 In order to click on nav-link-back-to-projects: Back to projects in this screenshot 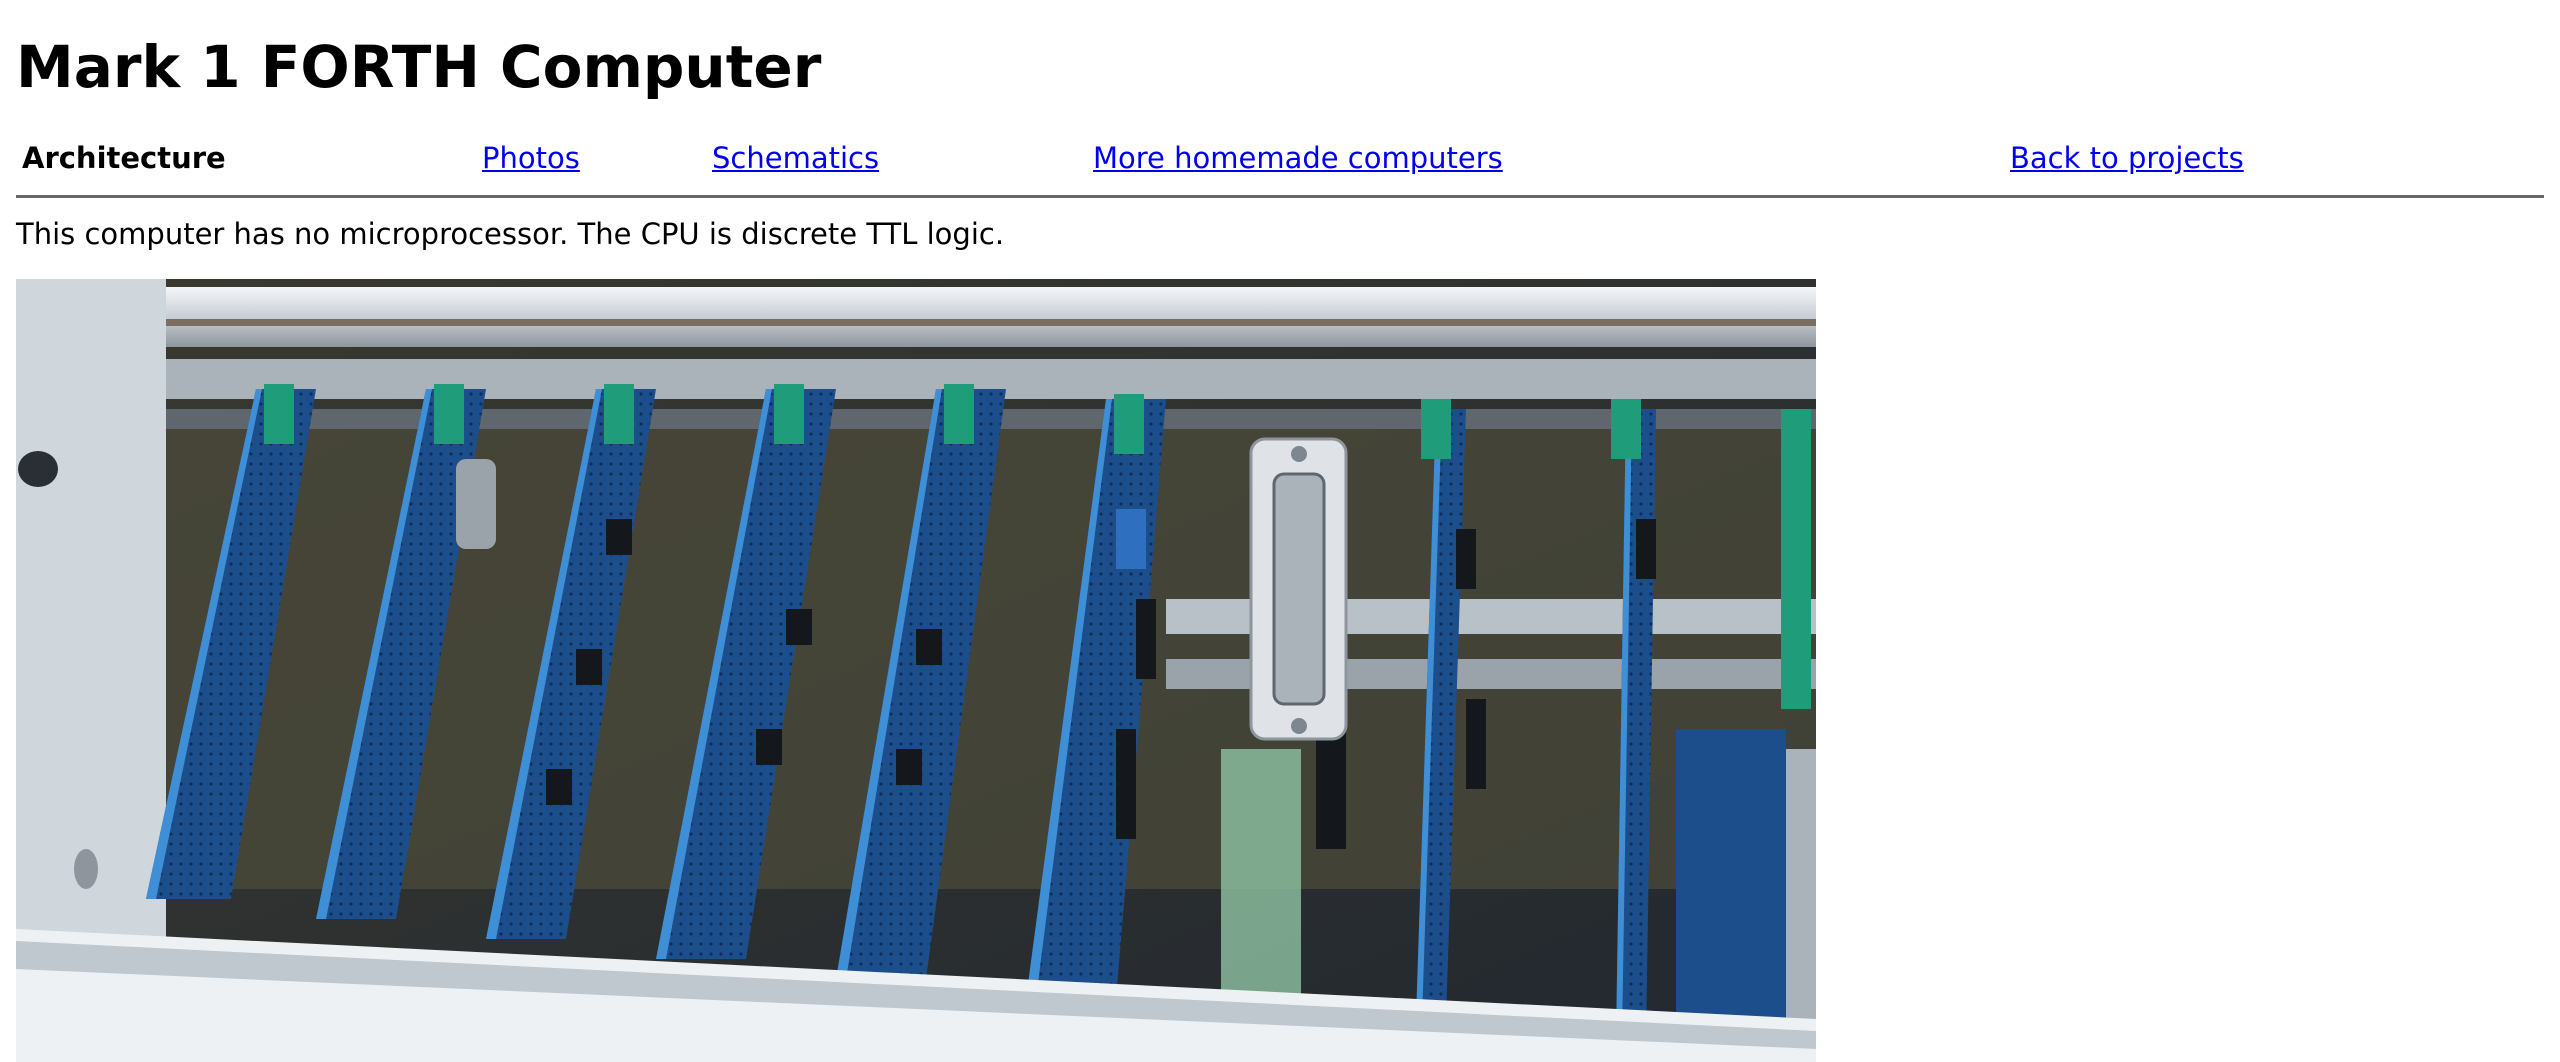, I will do `click(2127, 158)`.